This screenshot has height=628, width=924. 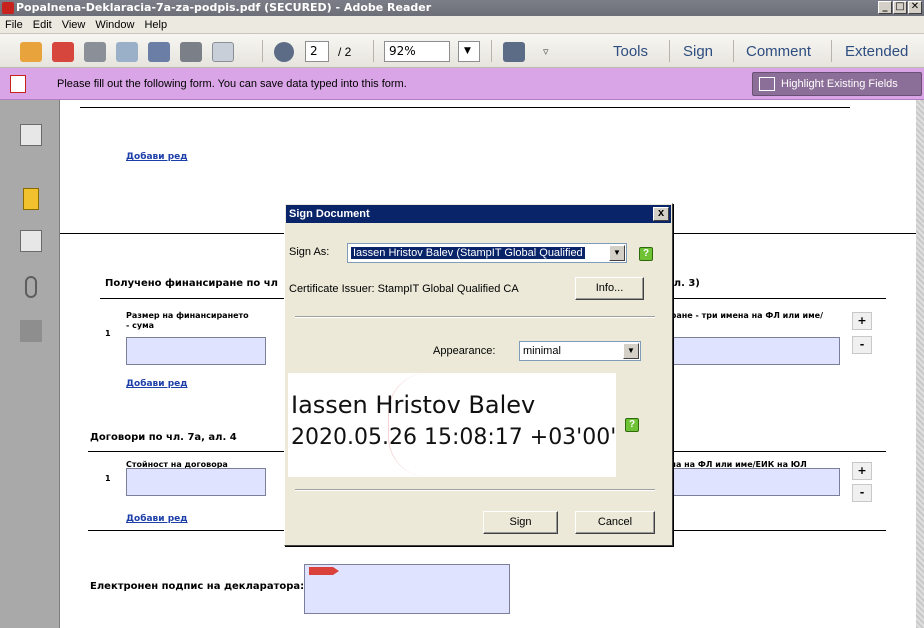 I want to click on vertical-scrollbar, so click(x=920, y=364).